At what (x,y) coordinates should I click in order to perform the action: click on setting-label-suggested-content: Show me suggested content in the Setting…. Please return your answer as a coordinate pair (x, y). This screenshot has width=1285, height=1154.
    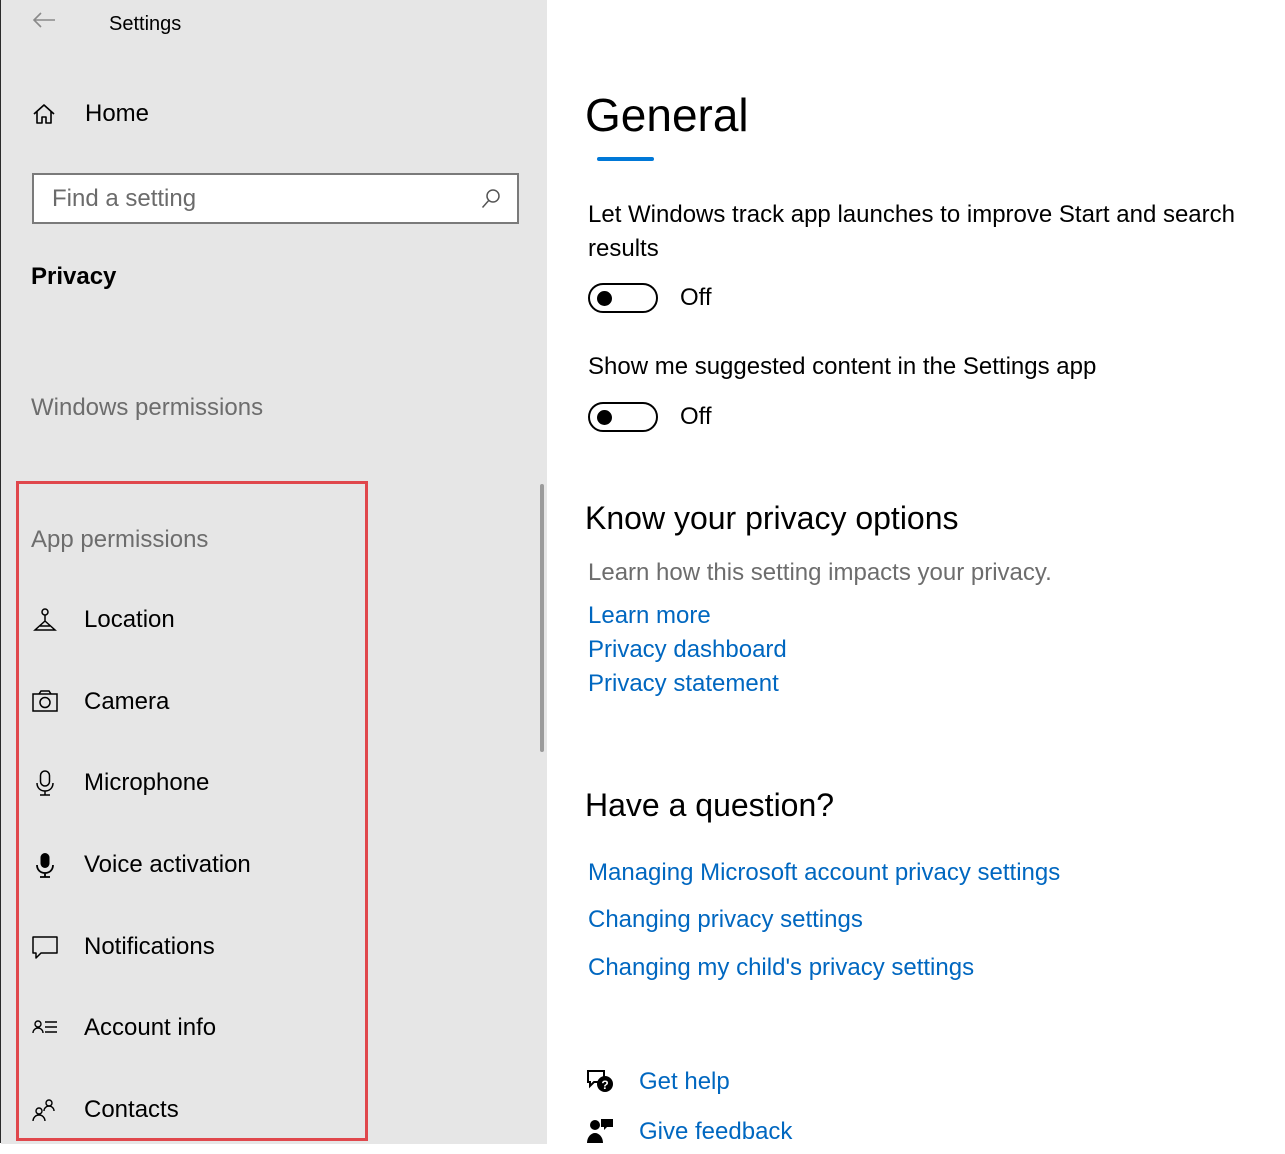
    Looking at the image, I should click on (842, 366).